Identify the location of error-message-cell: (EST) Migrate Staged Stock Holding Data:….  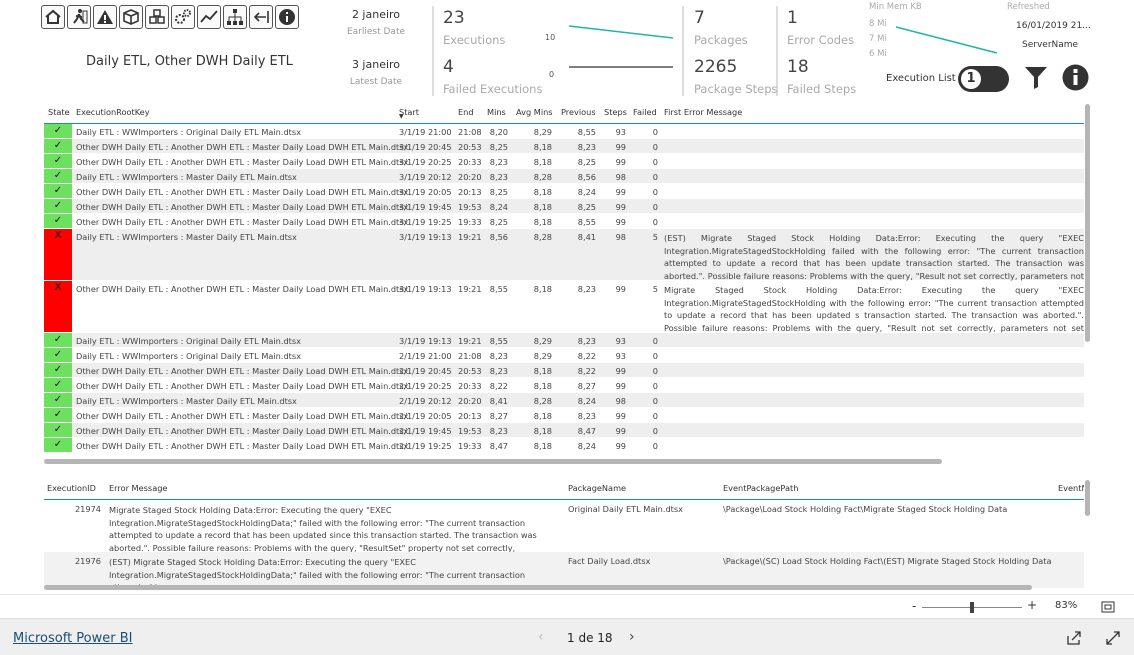
(317, 572).